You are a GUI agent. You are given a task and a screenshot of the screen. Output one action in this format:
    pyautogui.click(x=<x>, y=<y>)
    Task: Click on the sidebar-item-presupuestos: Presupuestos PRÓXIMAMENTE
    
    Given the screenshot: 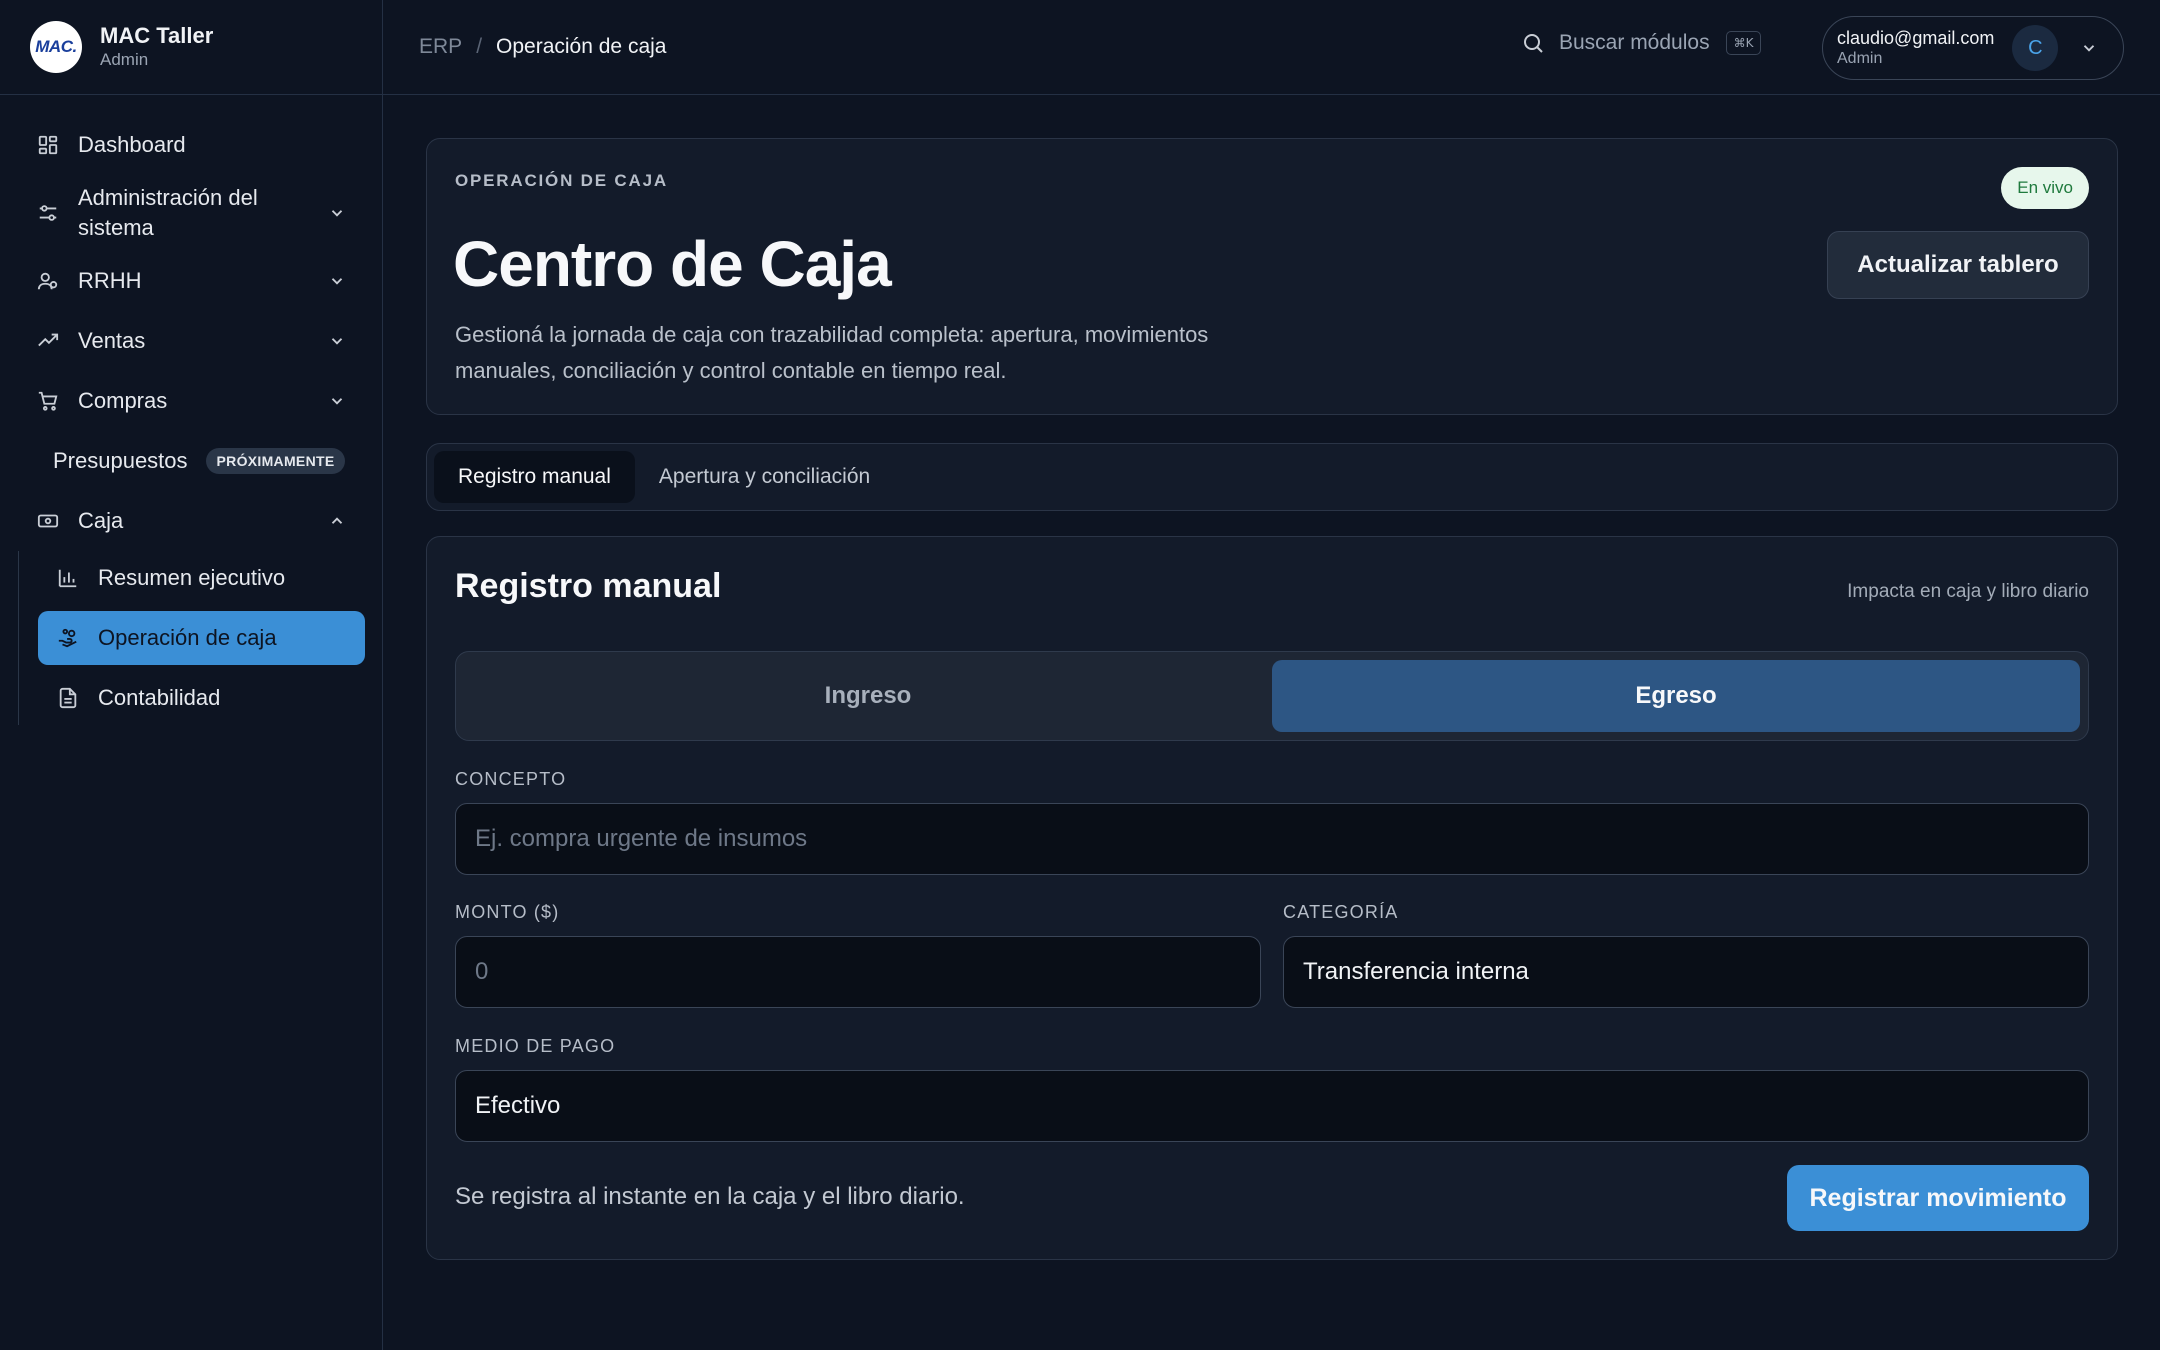 What is the action you would take?
    pyautogui.click(x=191, y=461)
    